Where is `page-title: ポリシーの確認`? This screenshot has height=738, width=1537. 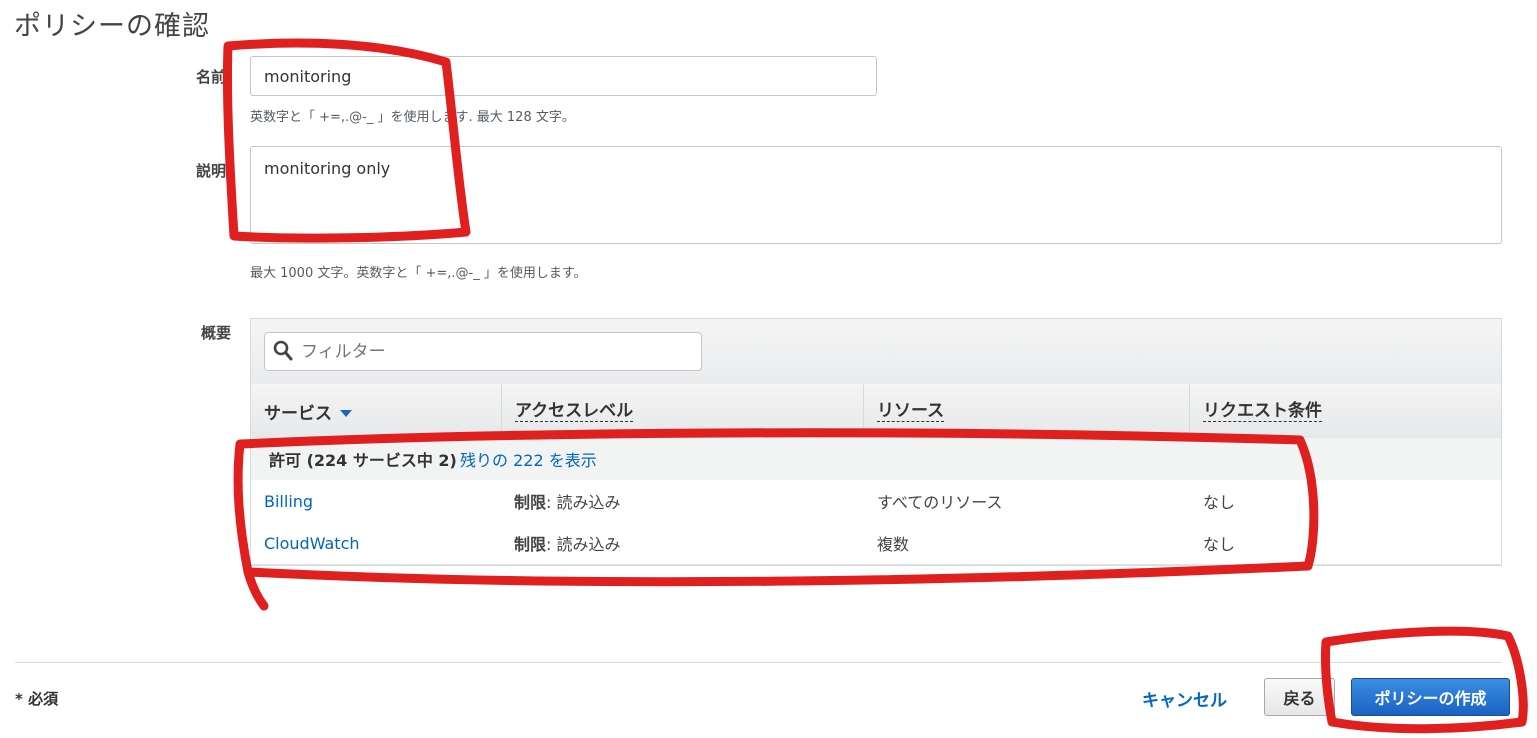 page-title: ポリシーの確認 is located at coordinates (112, 26).